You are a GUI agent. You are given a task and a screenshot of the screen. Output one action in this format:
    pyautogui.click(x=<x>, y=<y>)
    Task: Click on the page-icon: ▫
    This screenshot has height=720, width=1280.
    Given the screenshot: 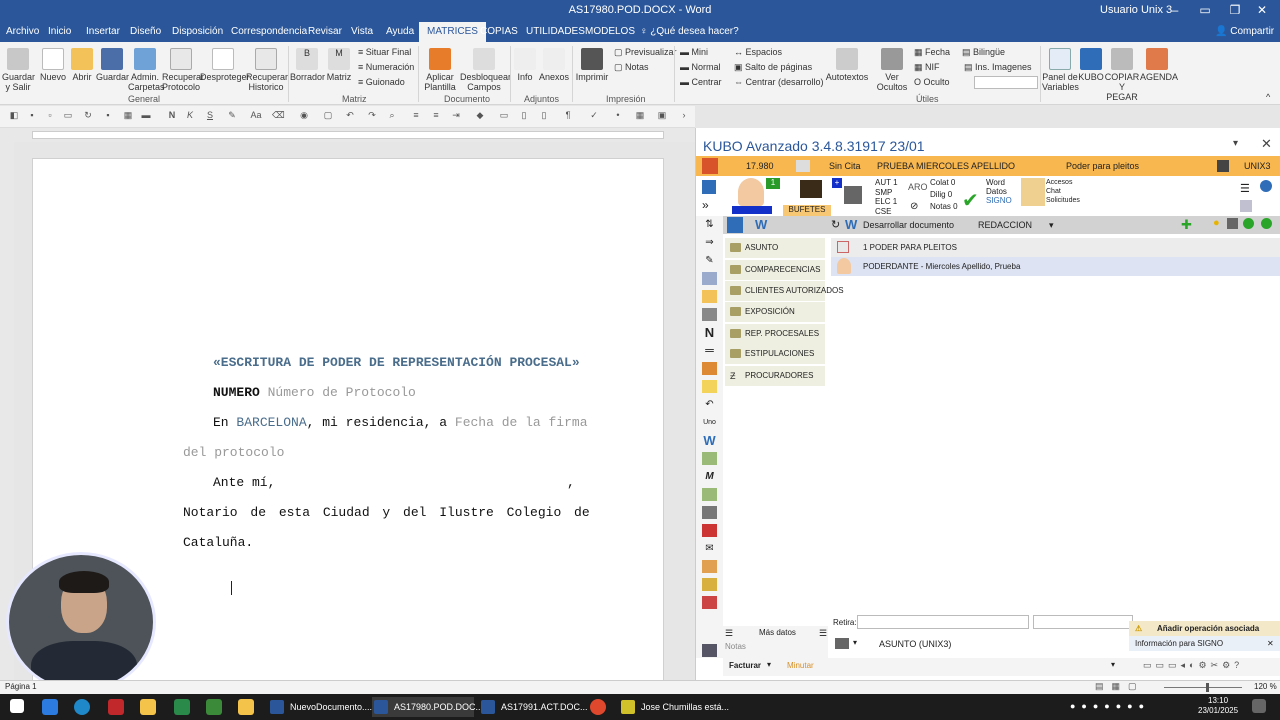 What is the action you would take?
    pyautogui.click(x=50, y=116)
    